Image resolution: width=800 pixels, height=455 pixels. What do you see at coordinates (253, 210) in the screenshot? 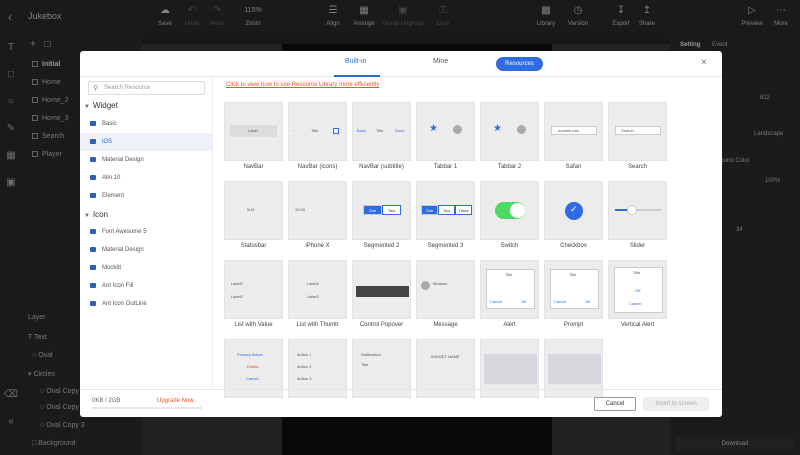
I see `widget-thumbnail: 9:41` at bounding box center [253, 210].